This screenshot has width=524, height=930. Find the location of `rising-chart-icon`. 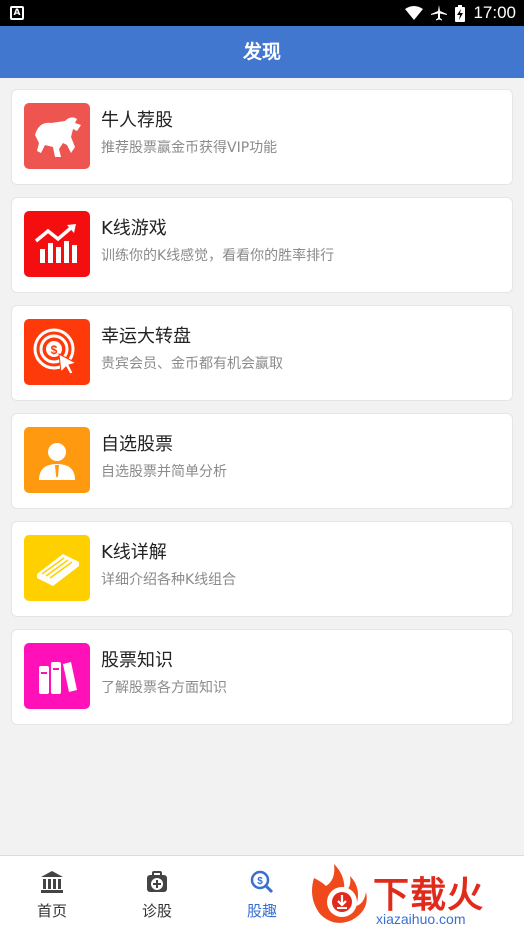

rising-chart-icon is located at coordinates (57, 244).